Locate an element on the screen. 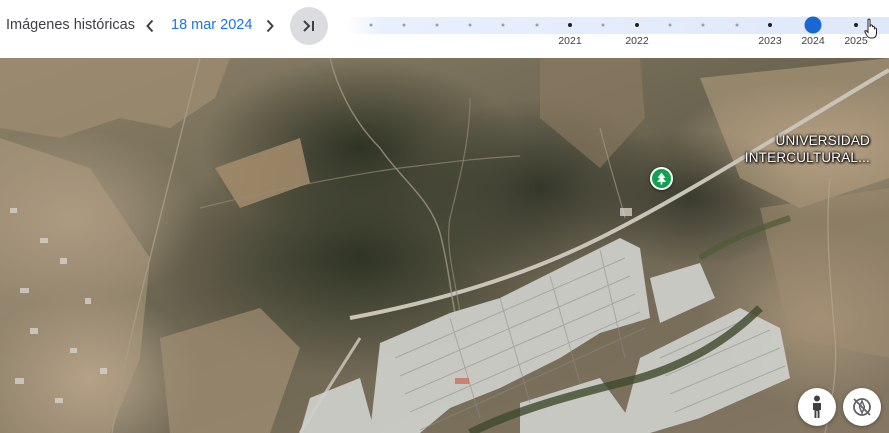 The width and height of the screenshot is (889, 433). chevron-left-icon is located at coordinates (150, 26).